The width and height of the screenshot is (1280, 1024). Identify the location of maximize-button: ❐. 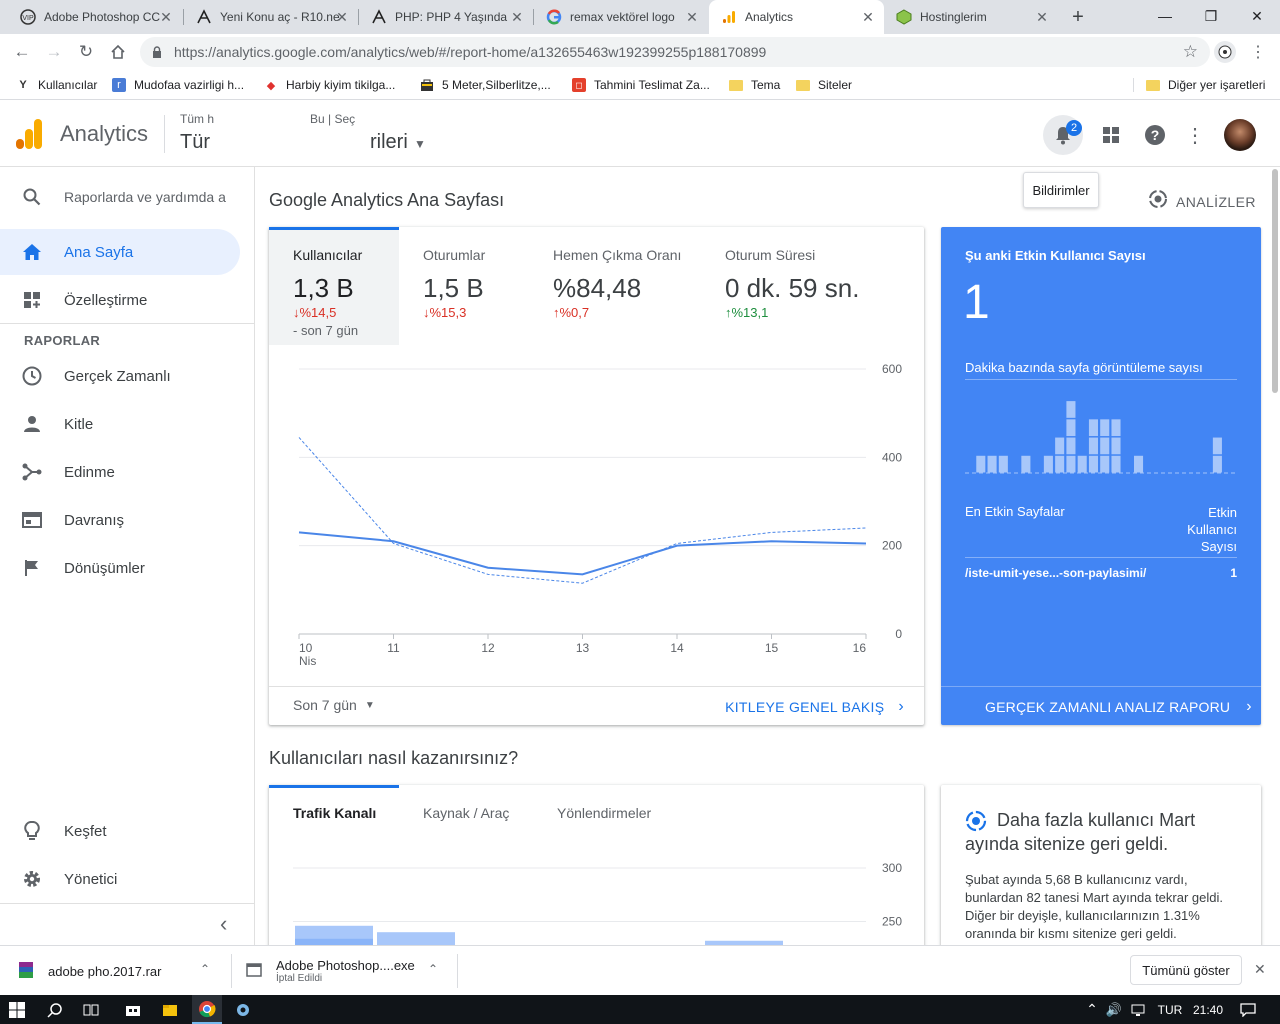
(1211, 16).